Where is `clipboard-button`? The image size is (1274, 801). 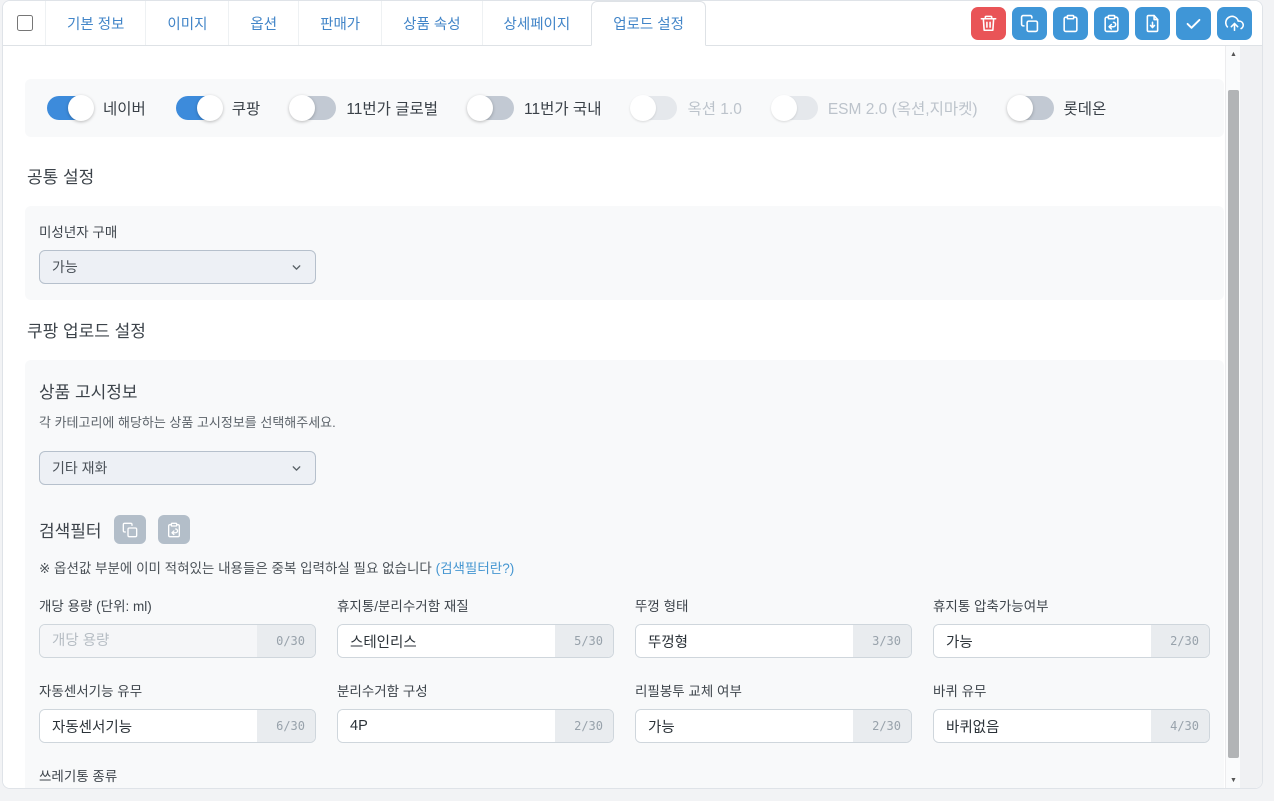 clipboard-button is located at coordinates (1070, 23).